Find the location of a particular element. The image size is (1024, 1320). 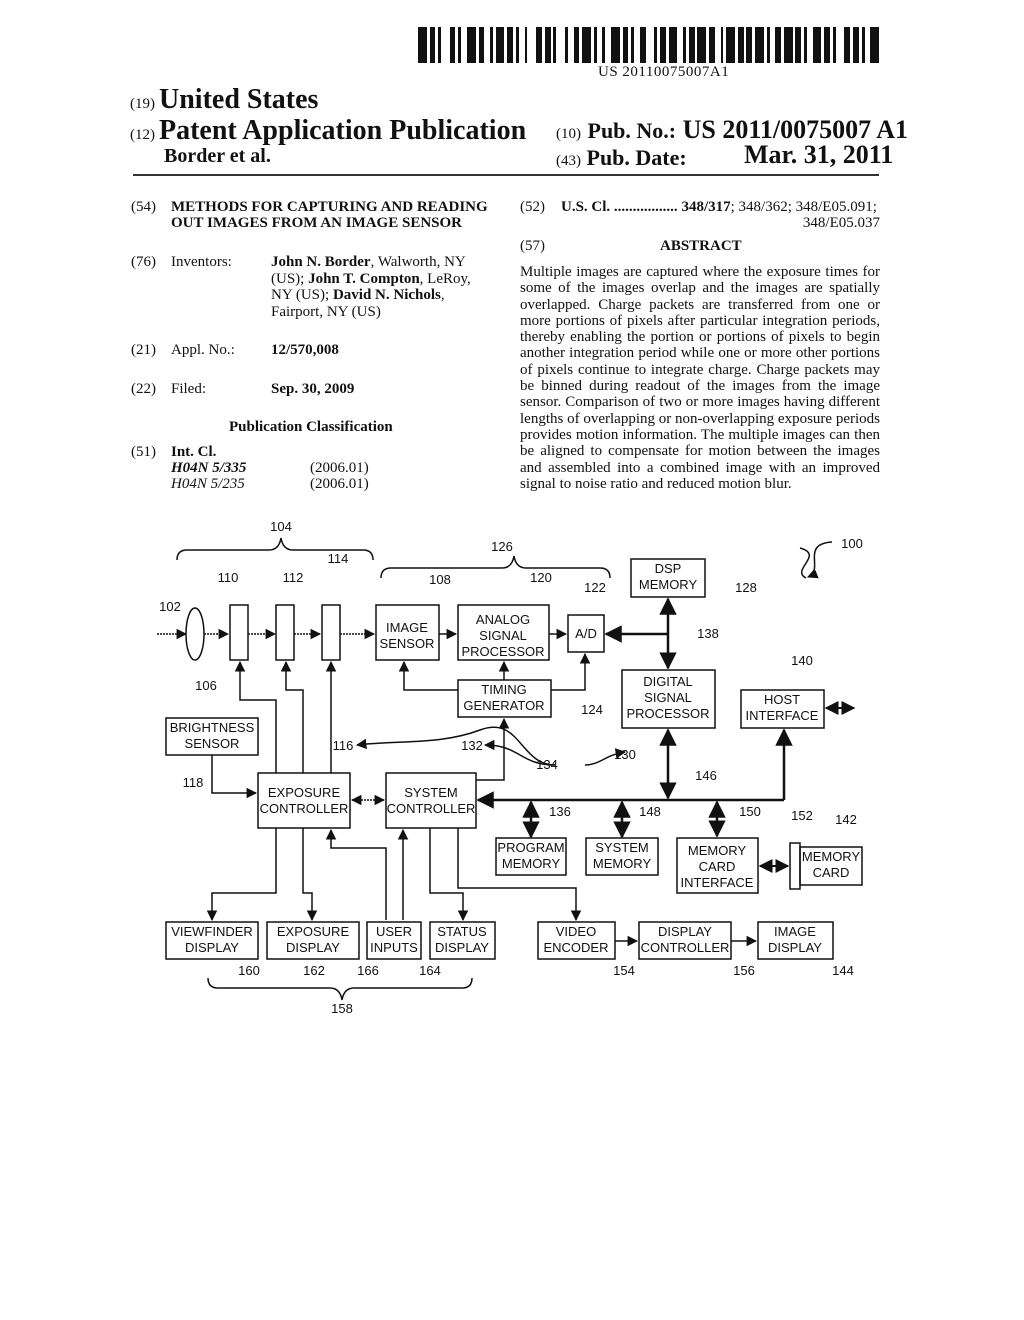

ref-numeral: 116 is located at coordinates (343, 745).